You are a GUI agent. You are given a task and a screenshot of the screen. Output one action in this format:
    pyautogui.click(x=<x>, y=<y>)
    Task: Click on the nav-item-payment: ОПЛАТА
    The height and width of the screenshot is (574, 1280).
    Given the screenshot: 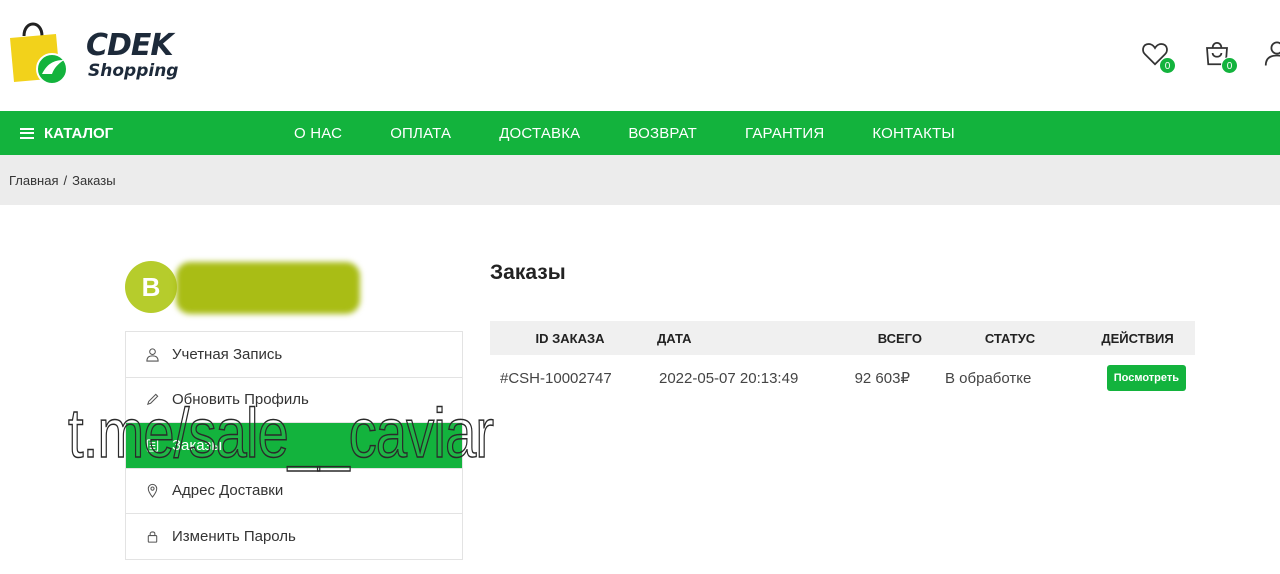 What is the action you would take?
    pyautogui.click(x=420, y=133)
    